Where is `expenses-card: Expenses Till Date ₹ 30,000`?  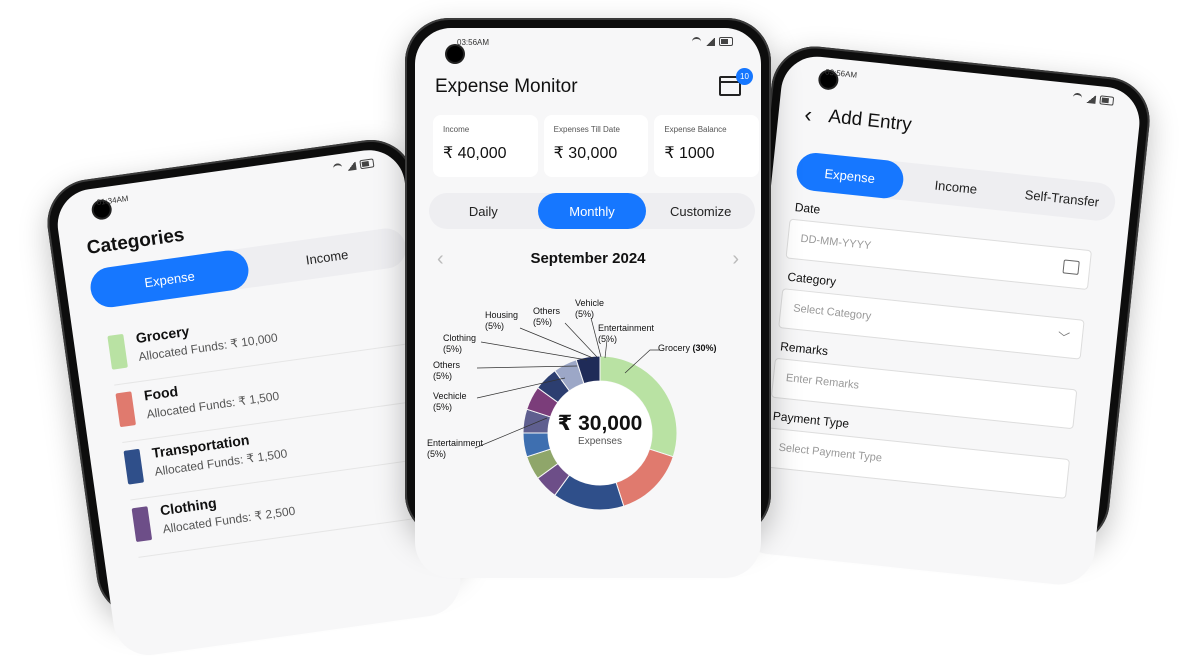 expenses-card: Expenses Till Date ₹ 30,000 is located at coordinates (596, 146).